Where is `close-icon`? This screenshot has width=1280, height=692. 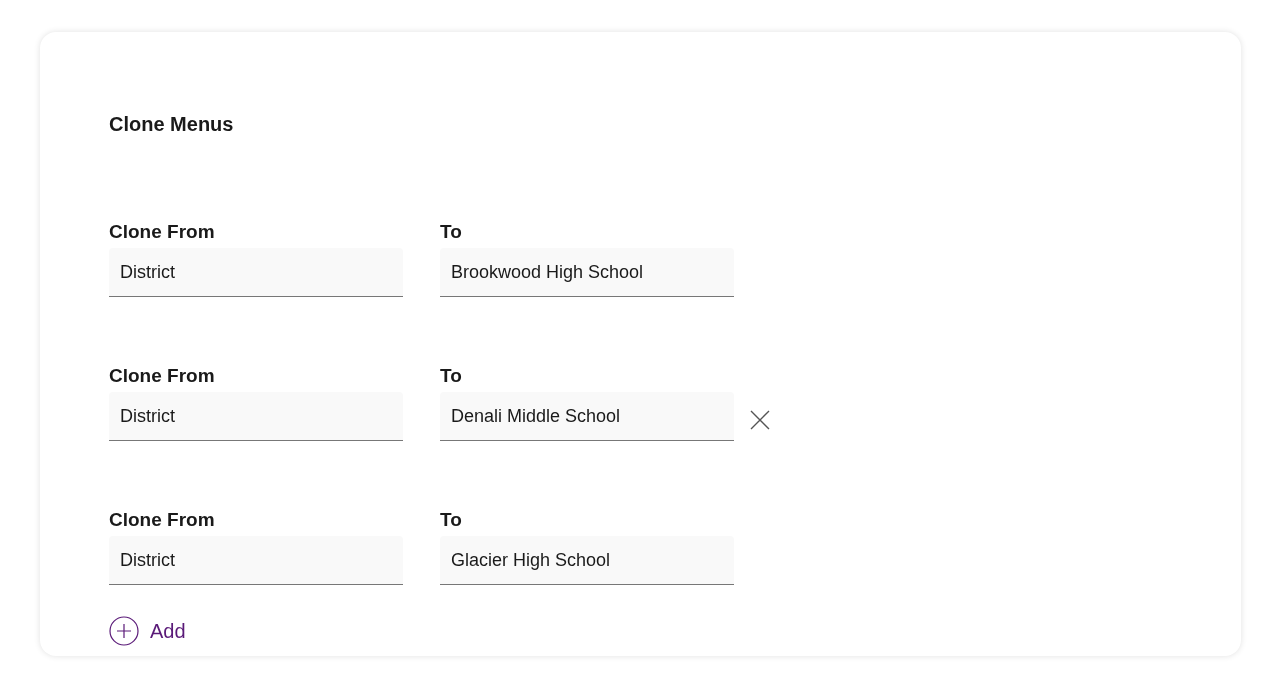
close-icon is located at coordinates (760, 420).